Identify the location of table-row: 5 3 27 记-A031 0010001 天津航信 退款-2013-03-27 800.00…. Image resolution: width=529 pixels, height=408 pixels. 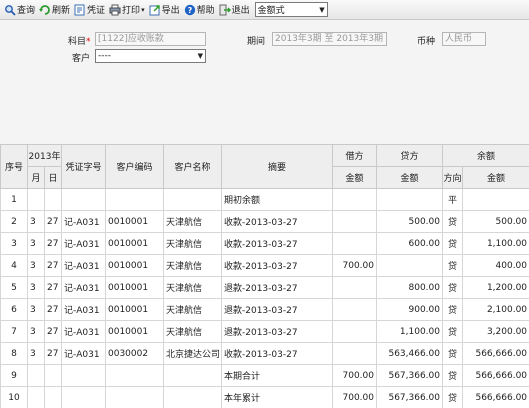
(264, 287).